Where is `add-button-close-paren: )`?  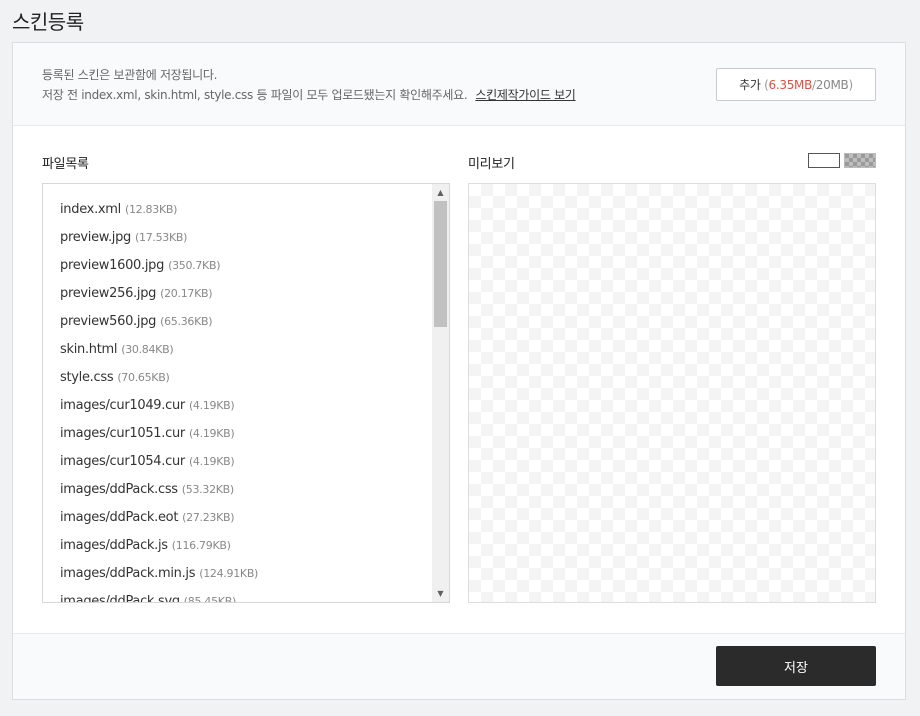
add-button-close-paren: ) is located at coordinates (850, 85).